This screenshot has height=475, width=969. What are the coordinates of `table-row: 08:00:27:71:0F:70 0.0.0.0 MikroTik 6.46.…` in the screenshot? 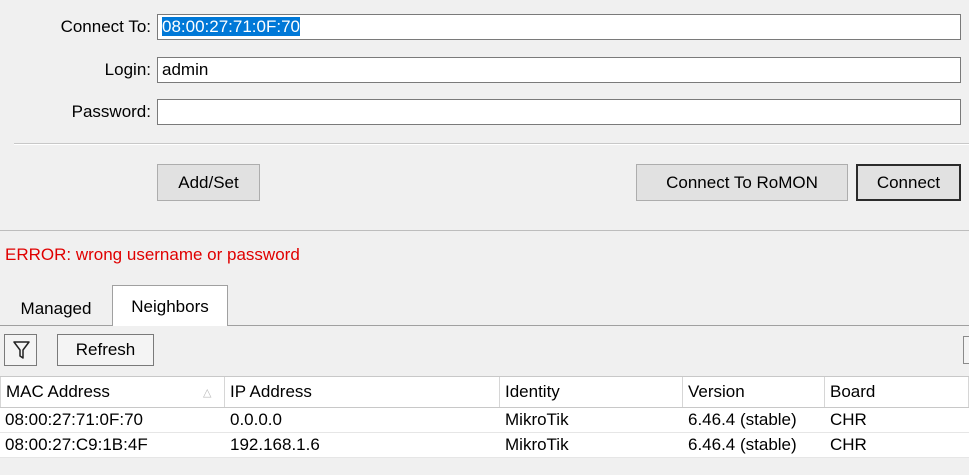 It's located at (484, 420).